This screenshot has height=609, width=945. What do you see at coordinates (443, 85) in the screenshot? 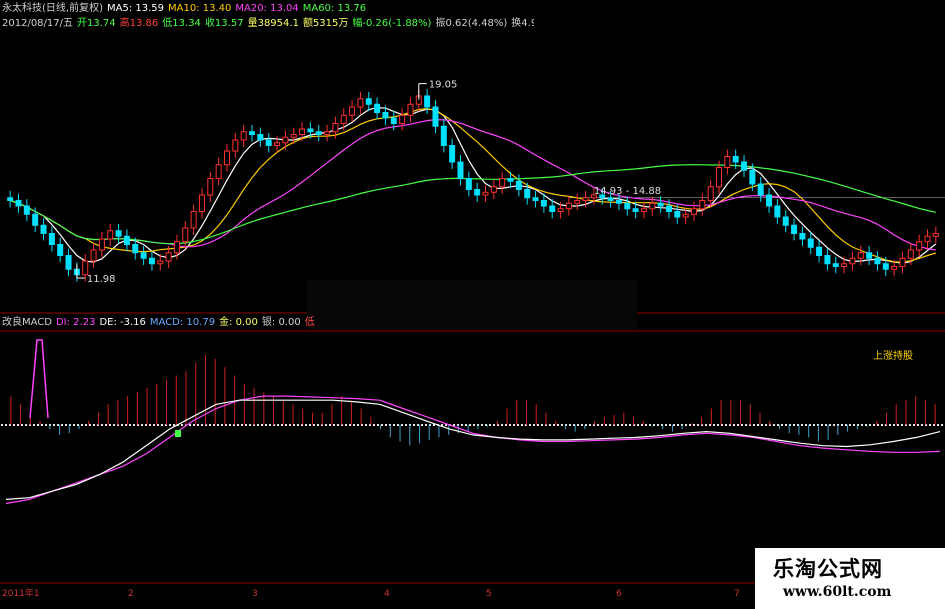
I see `high-price-label: 19.05` at bounding box center [443, 85].